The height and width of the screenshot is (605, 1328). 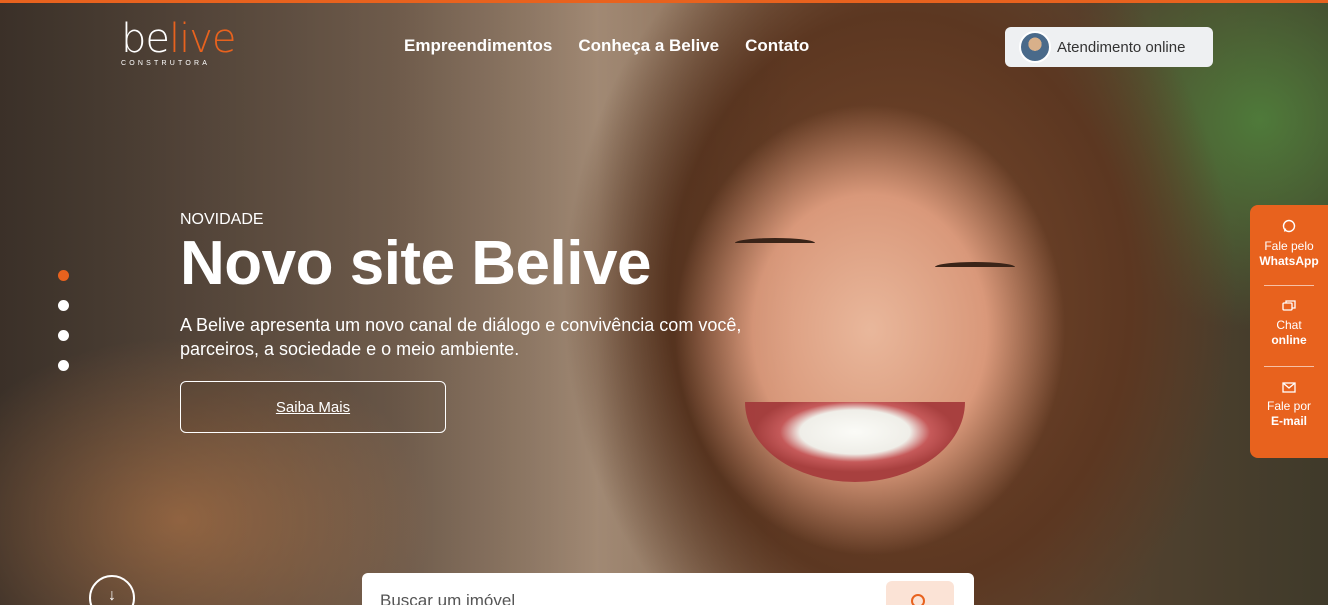 I want to click on chat-line1: Chat, so click(x=1289, y=325).